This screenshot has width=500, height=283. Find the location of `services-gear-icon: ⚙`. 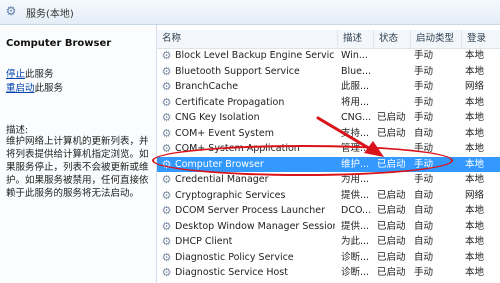

services-gear-icon: ⚙ is located at coordinates (11, 11).